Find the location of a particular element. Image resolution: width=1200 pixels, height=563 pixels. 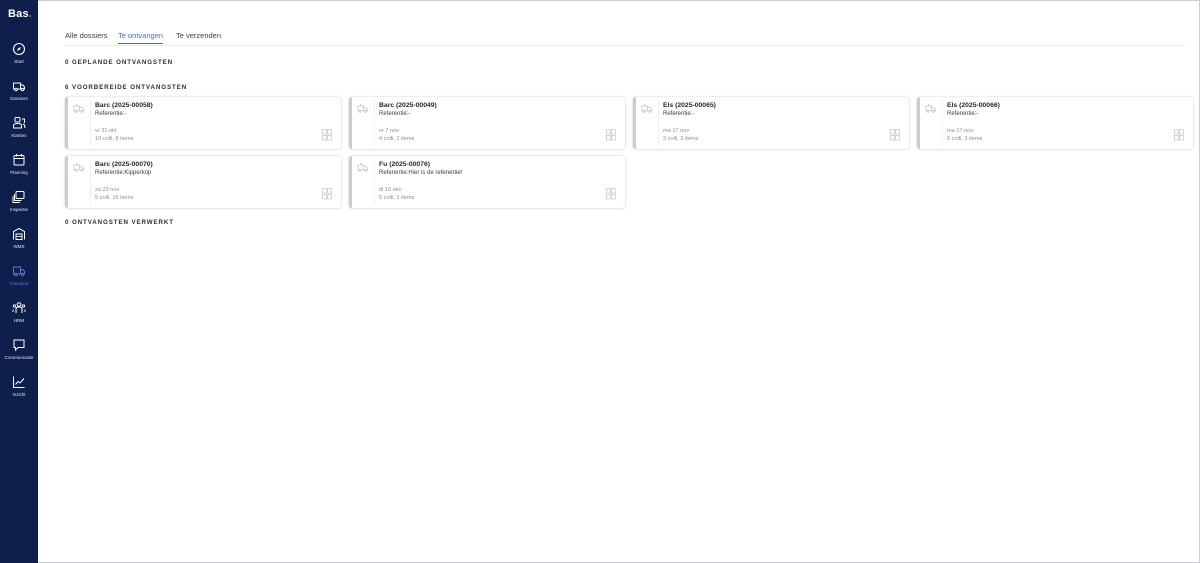

sidebar-item-wms: WMS is located at coordinates (19, 242).